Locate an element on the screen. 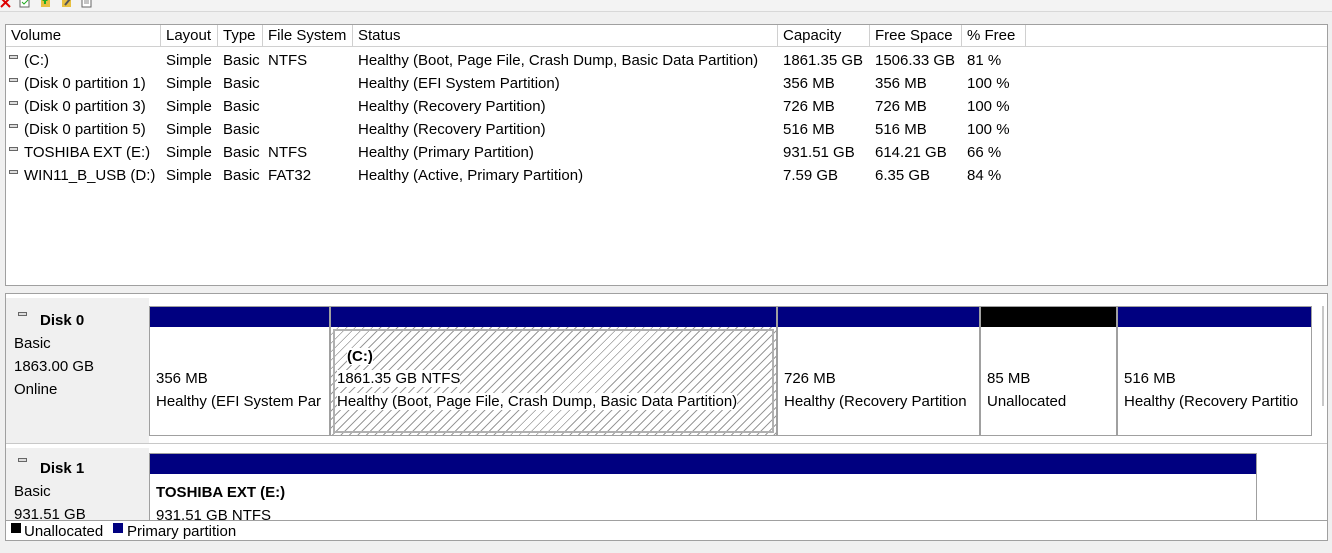 Image resolution: width=1332 pixels, height=553 pixels. cell-capacity: 931.51 GB is located at coordinates (819, 152).